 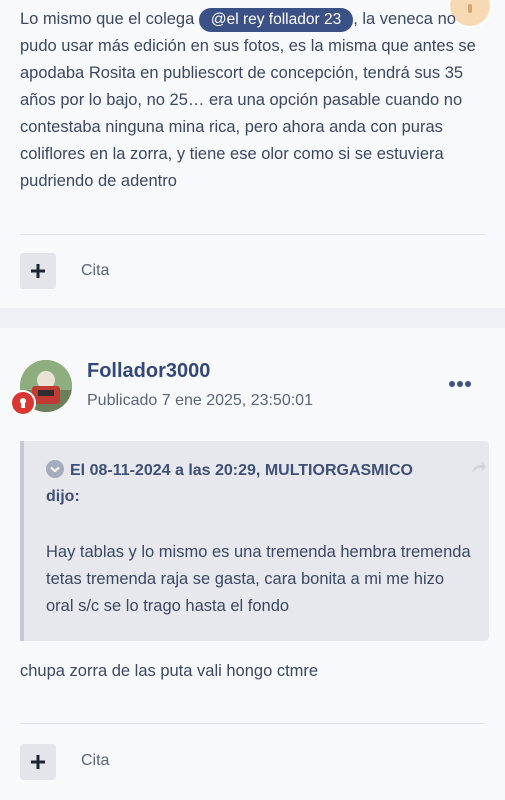 I want to click on share-arrow-icon, so click(x=479, y=470).